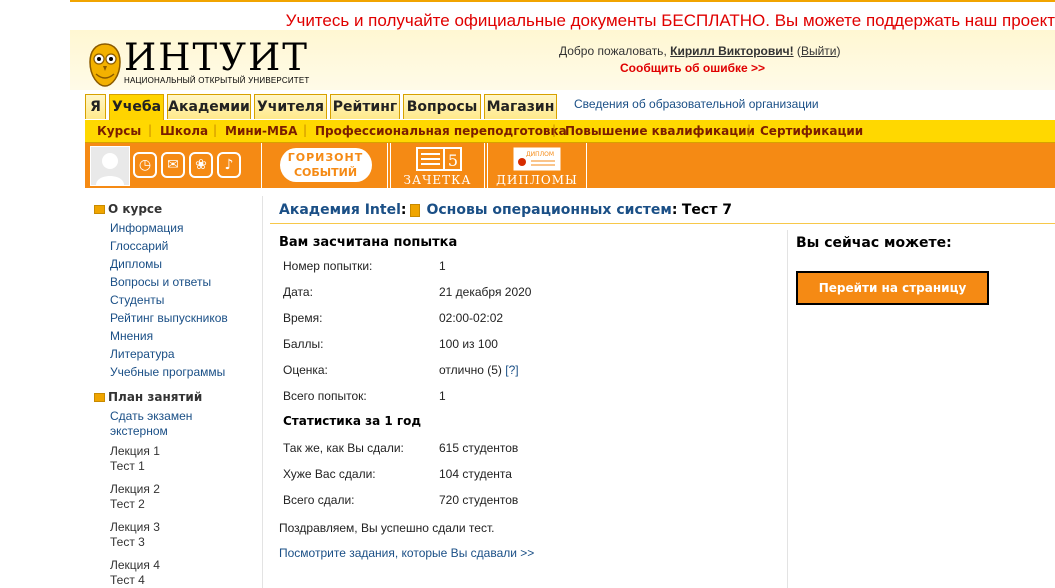  I want to click on sidebar-item-opinions: Мнения, so click(131, 336).